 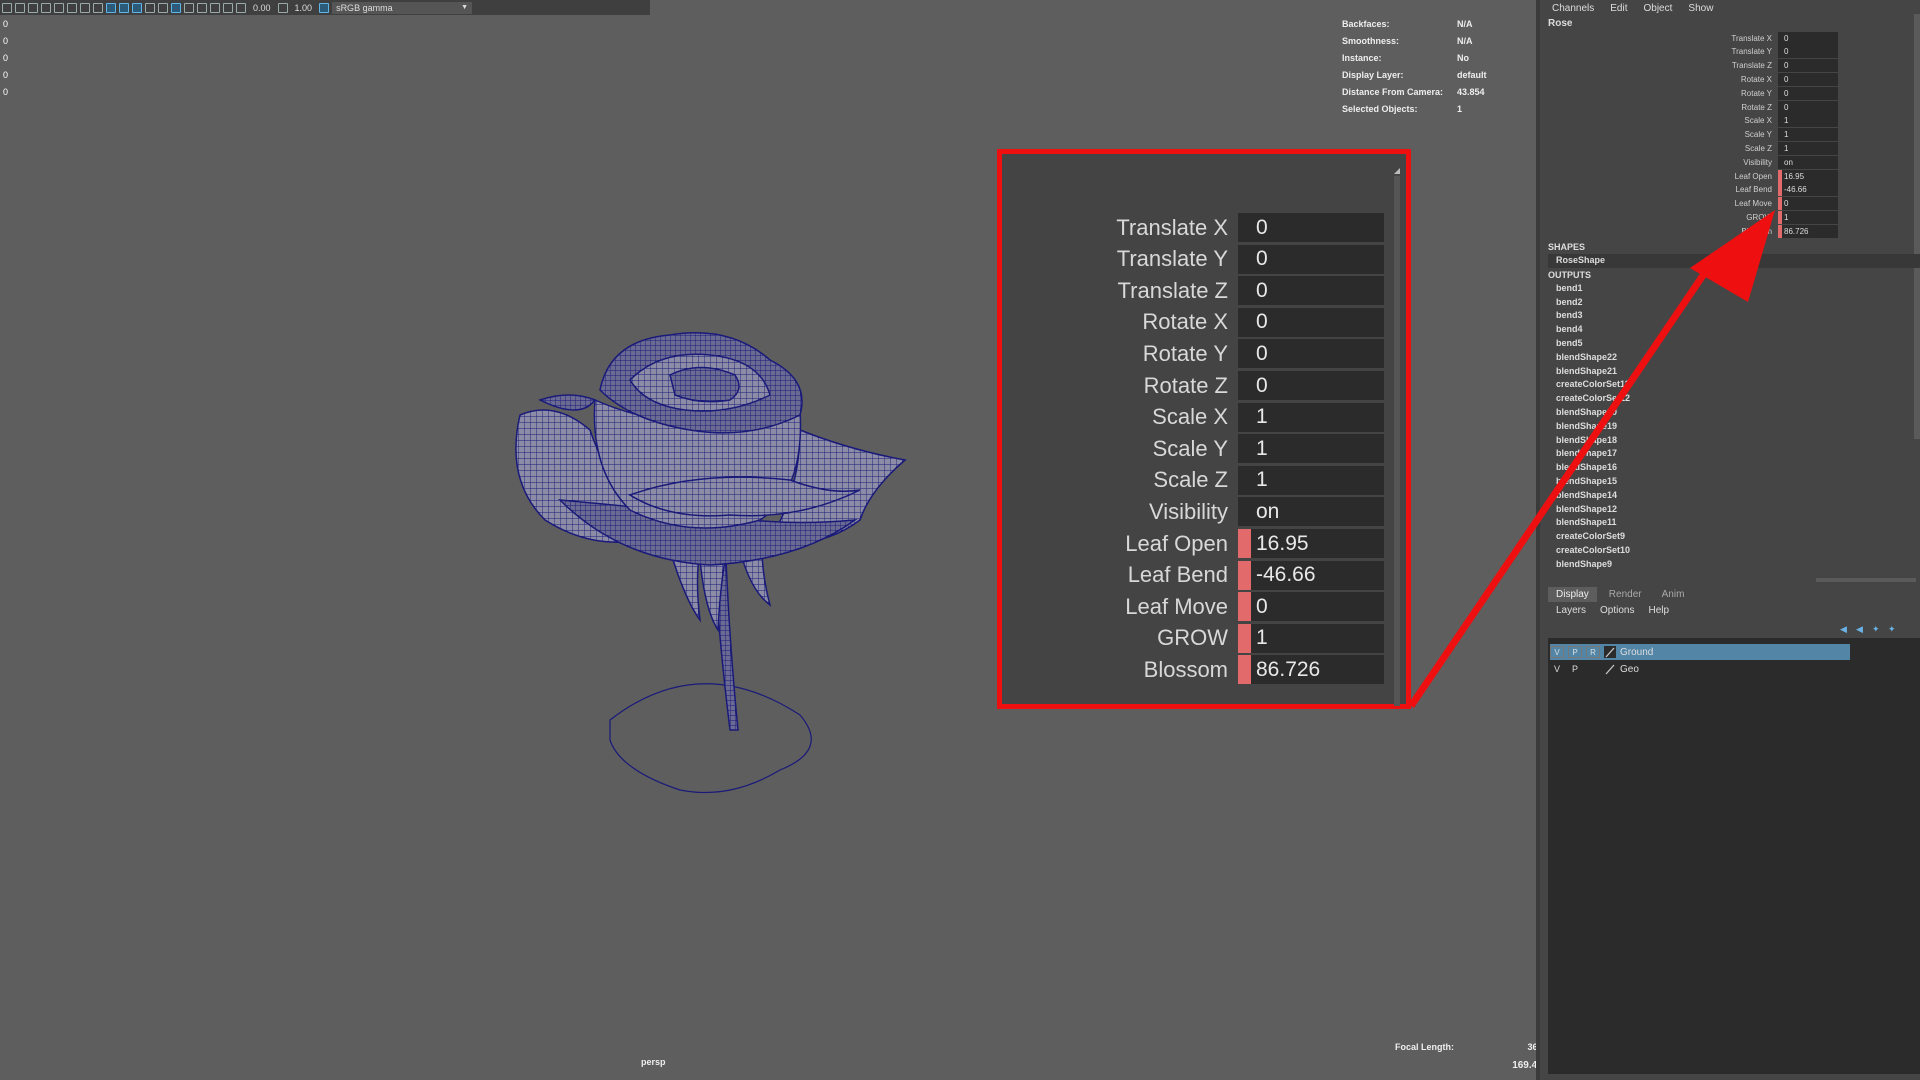 What do you see at coordinates (1593, 652) in the screenshot?
I see `display-type-toggle: R` at bounding box center [1593, 652].